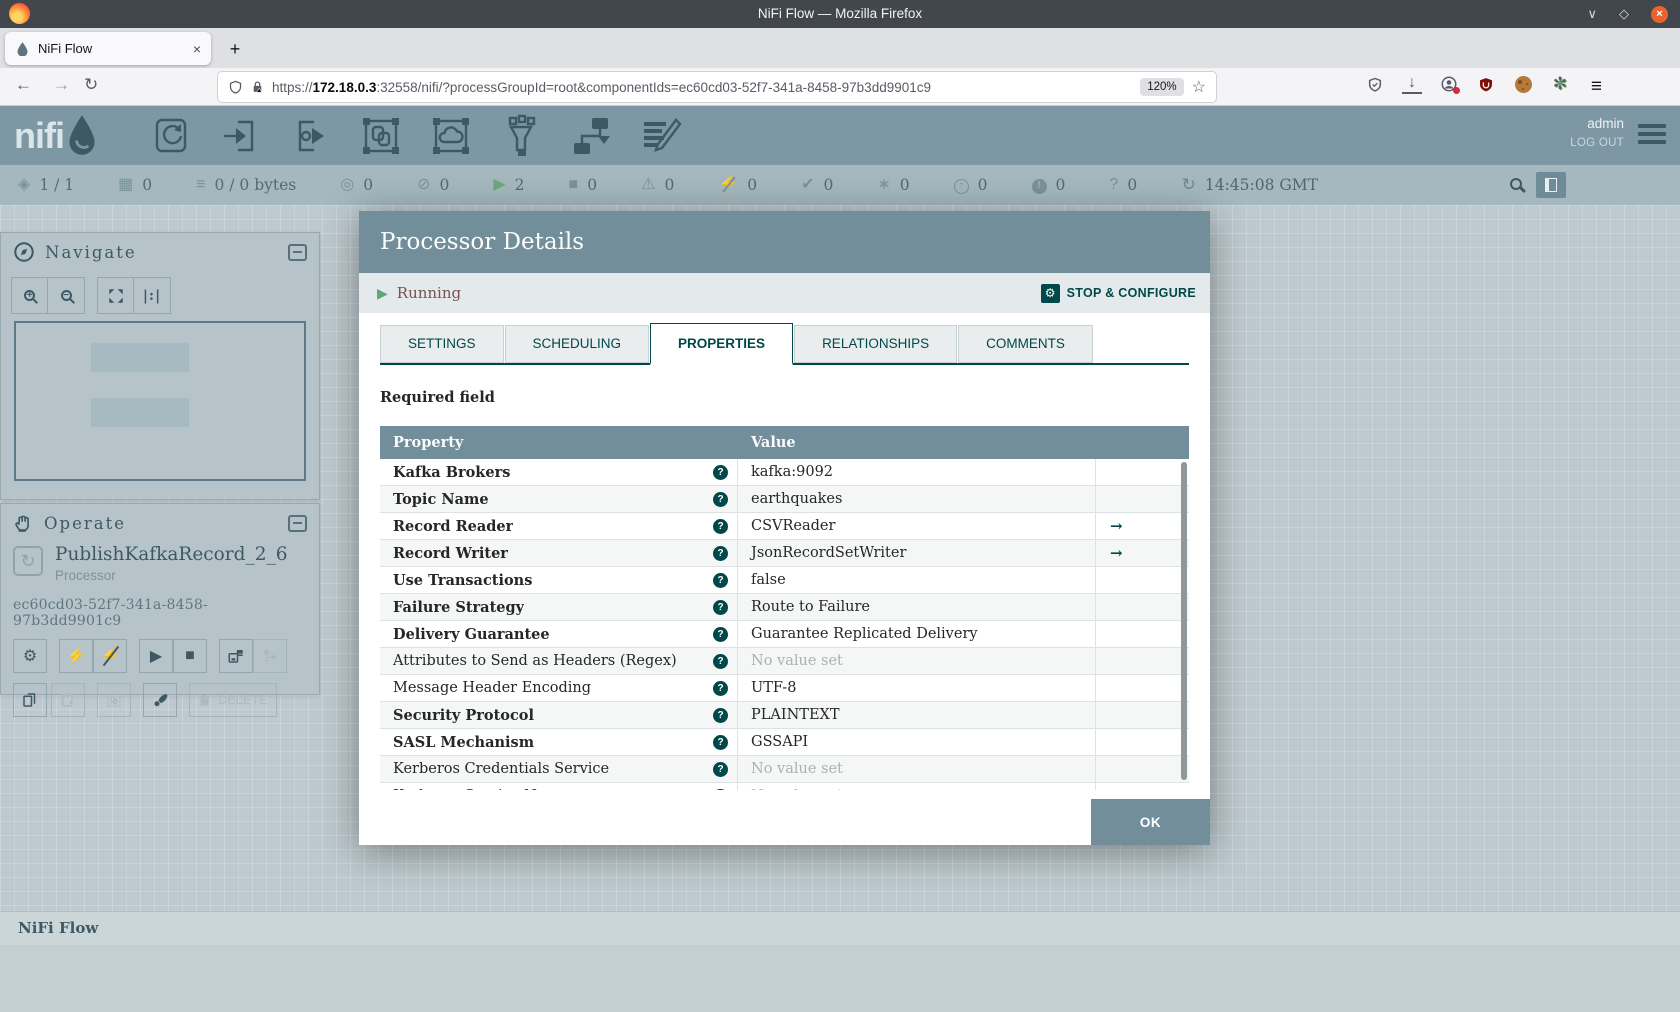 The height and width of the screenshot is (1012, 1680). Describe the element at coordinates (1624, 14) in the screenshot. I see `window-maximize-icon: ◇` at that location.